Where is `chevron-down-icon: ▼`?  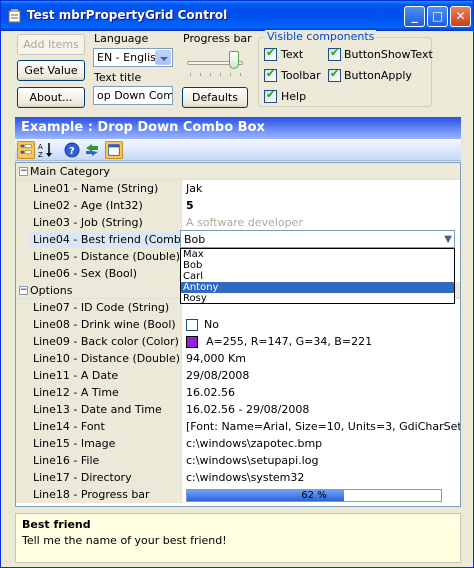 chevron-down-icon: ▼ is located at coordinates (448, 239).